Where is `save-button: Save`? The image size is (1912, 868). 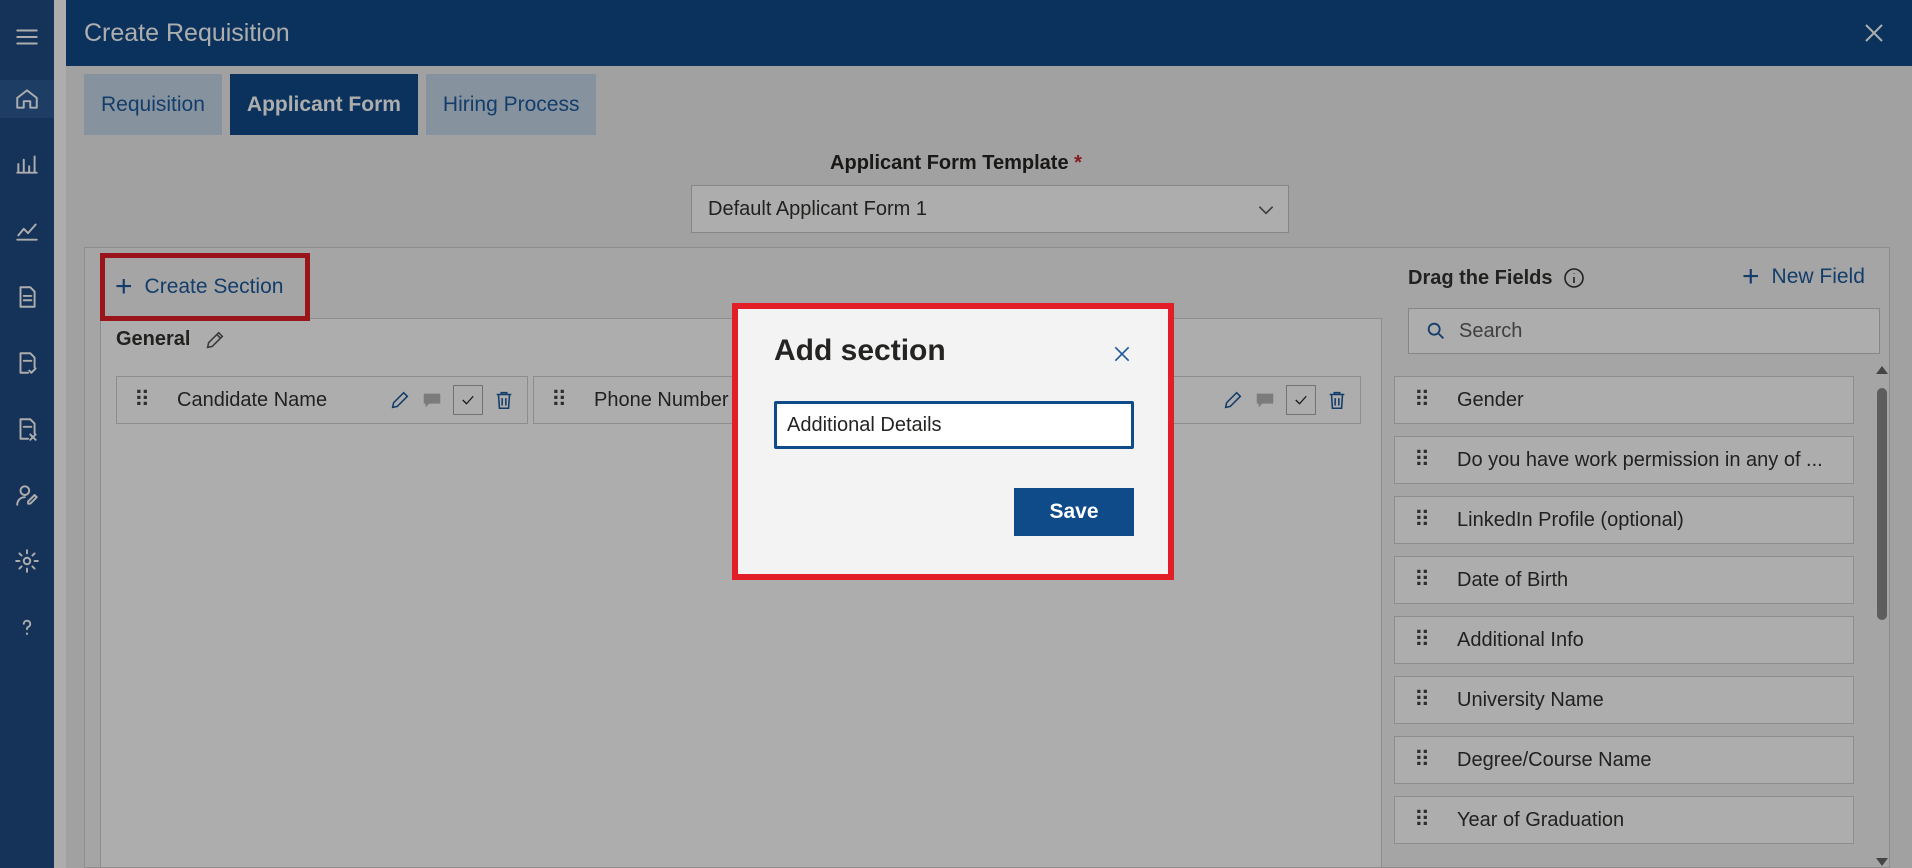 save-button: Save is located at coordinates (1074, 512).